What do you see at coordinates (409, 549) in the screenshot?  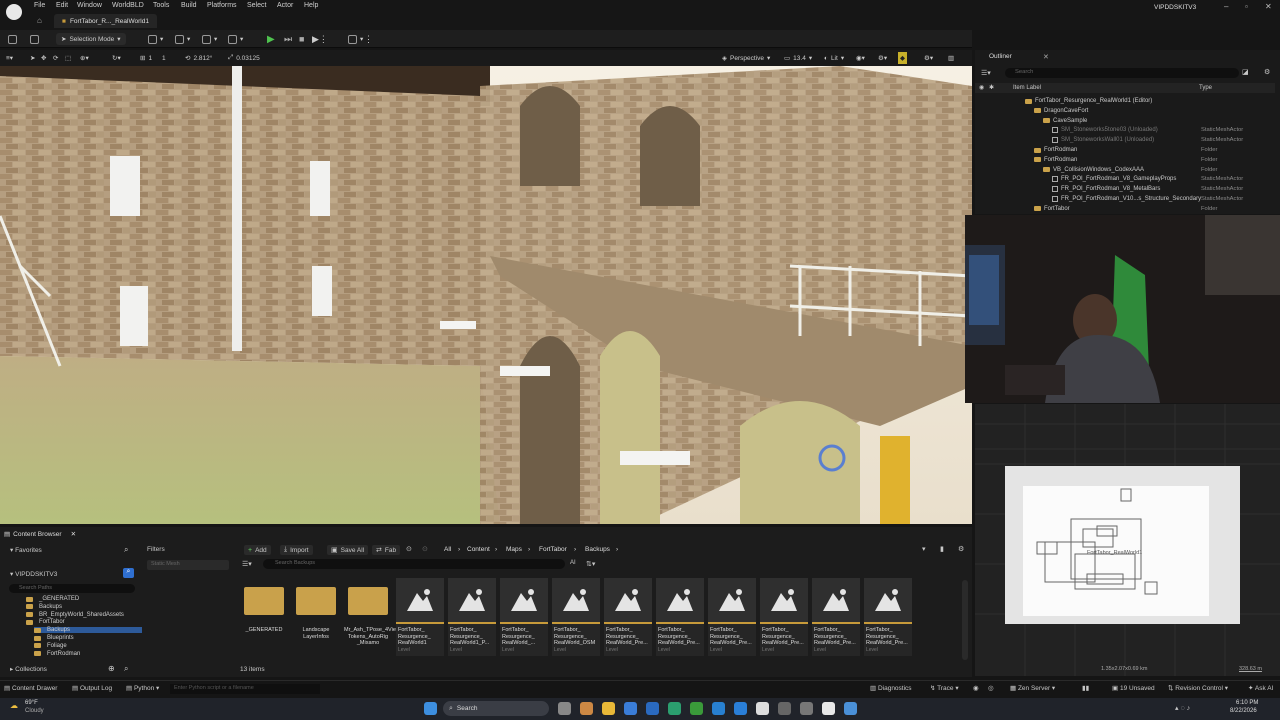 I see `history-icon: ⊙` at bounding box center [409, 549].